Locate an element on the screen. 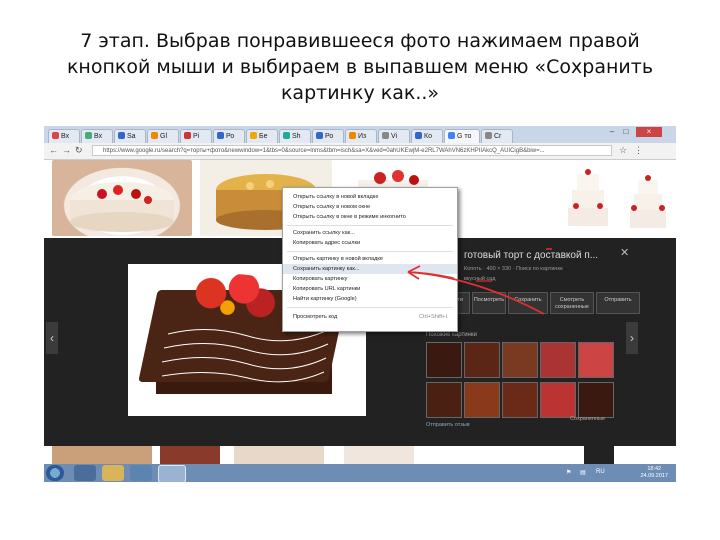  browser-tab: Vi is located at coordinates (394, 136).